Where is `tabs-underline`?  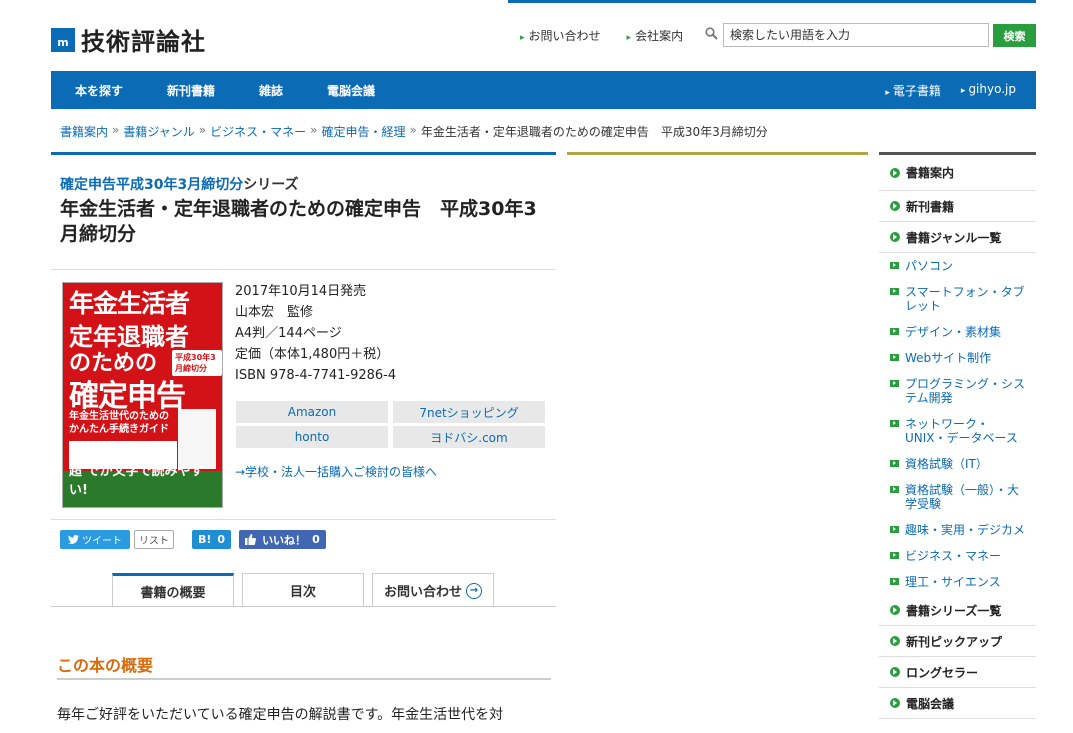 tabs-underline is located at coordinates (303, 606).